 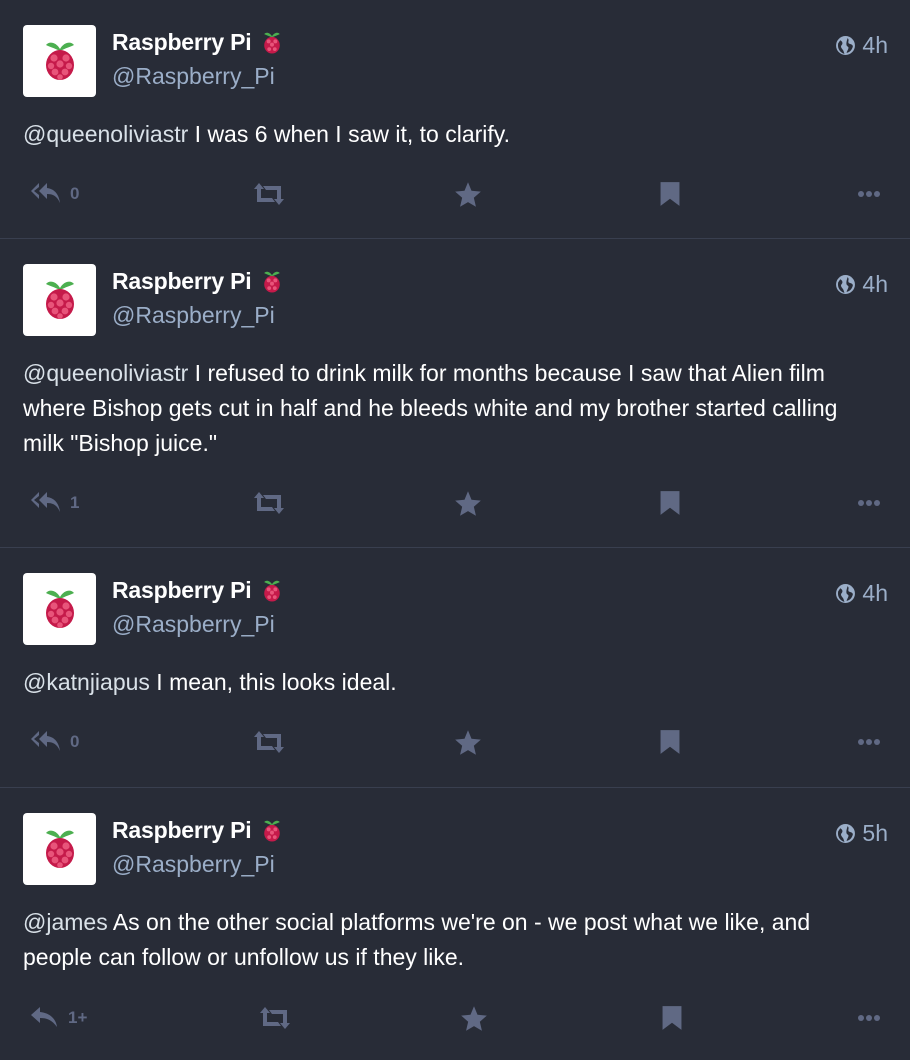 I want to click on reply-count: 1, so click(x=75, y=502).